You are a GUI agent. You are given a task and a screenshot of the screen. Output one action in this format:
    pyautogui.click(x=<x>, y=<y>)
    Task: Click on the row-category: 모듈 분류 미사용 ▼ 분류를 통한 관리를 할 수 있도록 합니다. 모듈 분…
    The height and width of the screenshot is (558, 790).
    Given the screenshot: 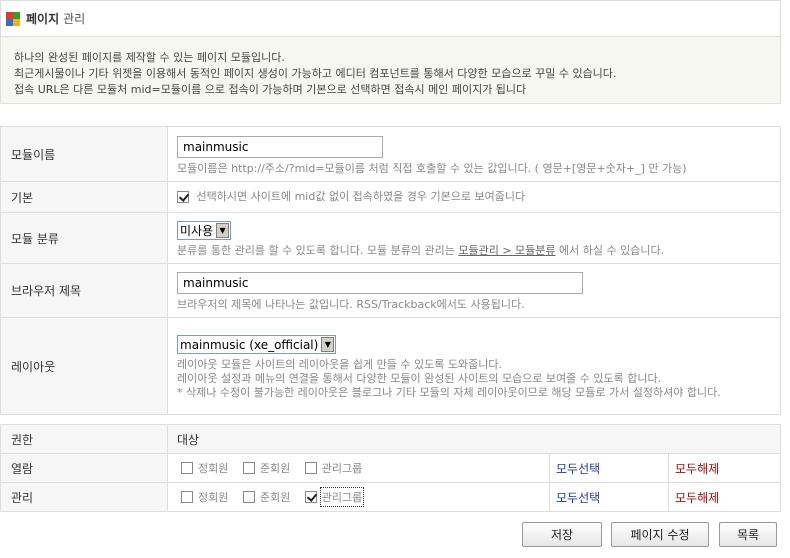 What is the action you would take?
    pyautogui.click(x=390, y=238)
    